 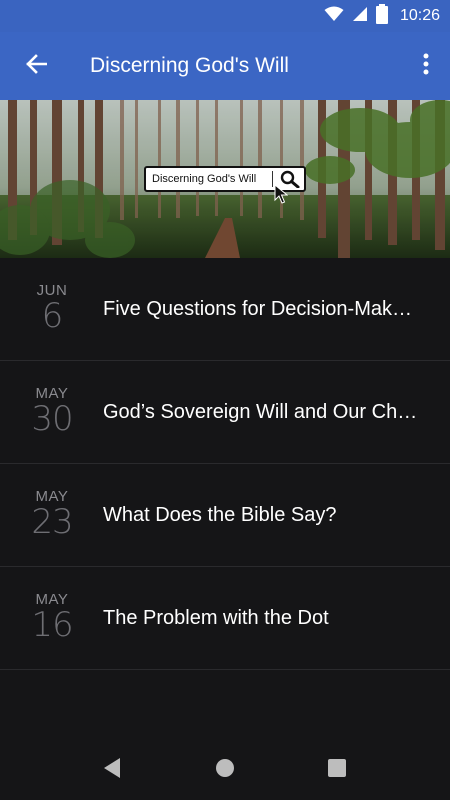 I want to click on home-circle-icon, so click(x=225, y=770).